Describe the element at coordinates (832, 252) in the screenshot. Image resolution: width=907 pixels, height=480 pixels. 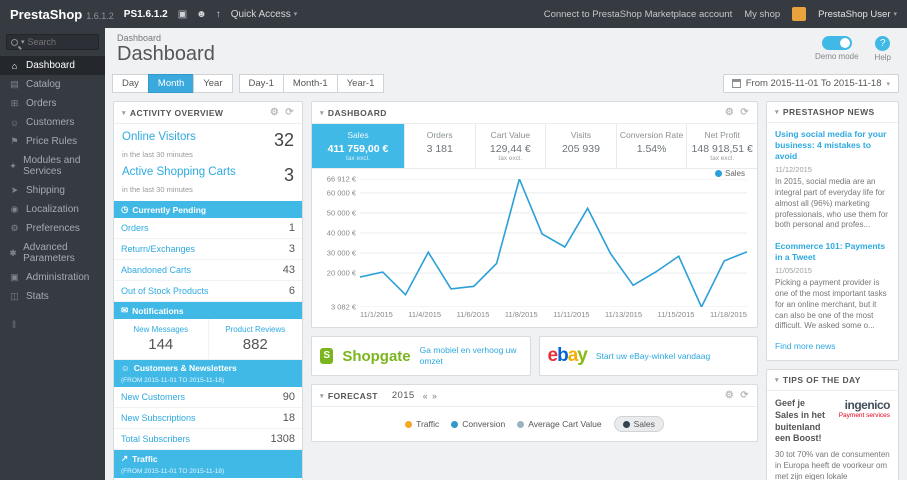
I see `news-article-title: Ecommerce 101: Payments in a Tweet` at that location.